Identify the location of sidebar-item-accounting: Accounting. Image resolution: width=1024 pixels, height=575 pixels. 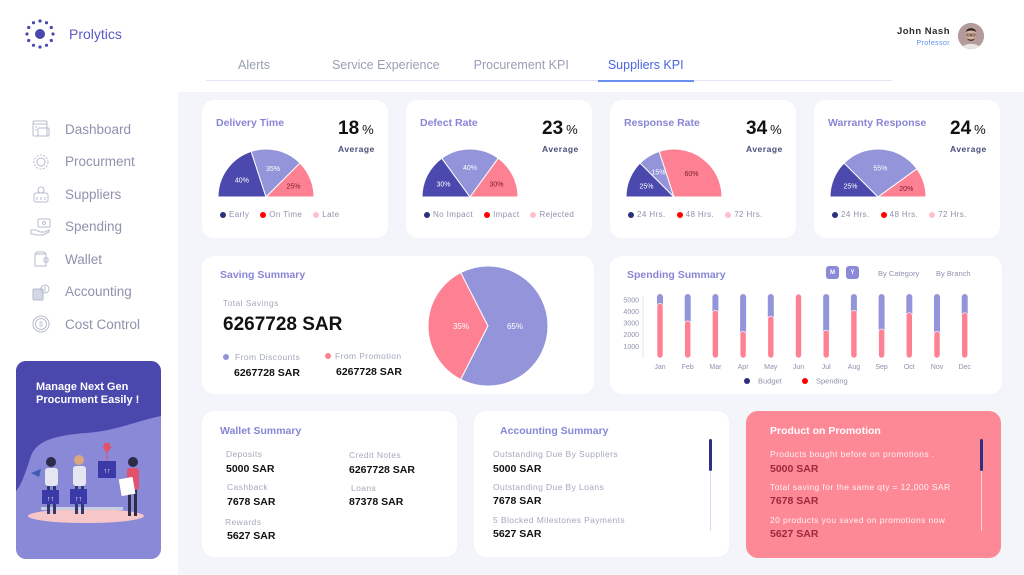
(85, 292).